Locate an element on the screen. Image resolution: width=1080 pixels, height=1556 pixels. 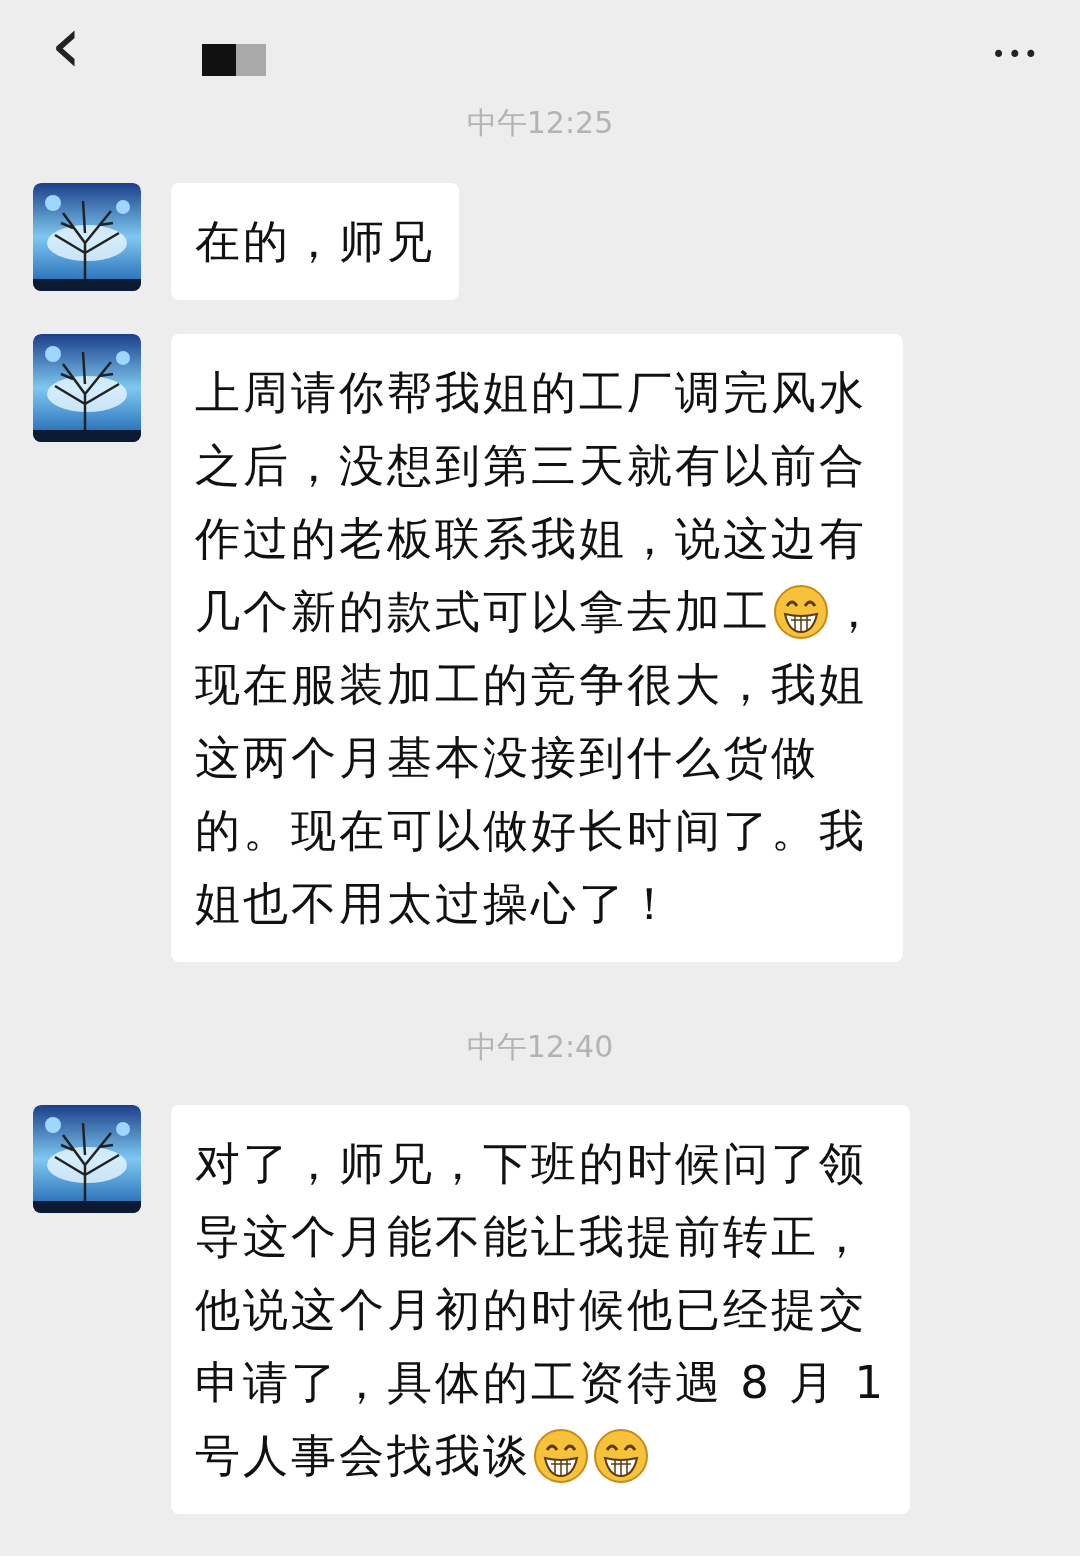
message-text: 导这个月能不能让我提前转正， is located at coordinates (531, 1237).